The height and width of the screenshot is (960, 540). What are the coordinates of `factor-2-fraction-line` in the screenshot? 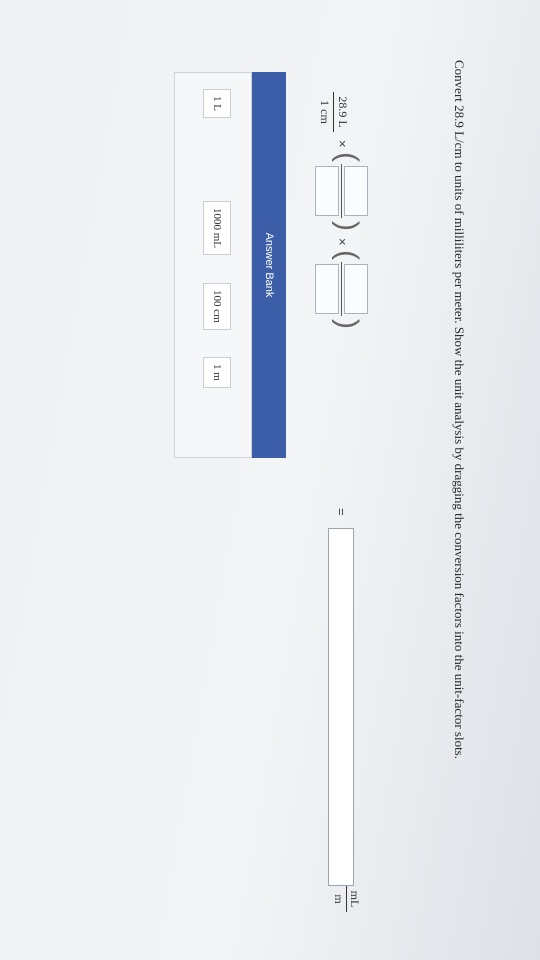 It's located at (341, 289).